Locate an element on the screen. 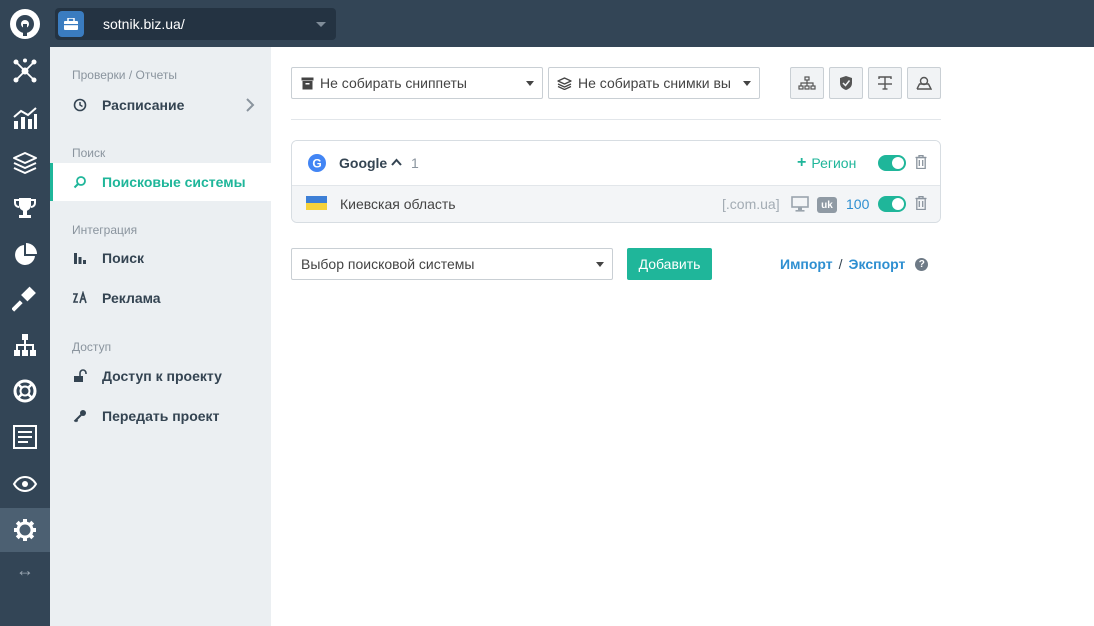 The height and width of the screenshot is (626, 1094). import-export: Импорт / Экспорт ? is located at coordinates (854, 264).